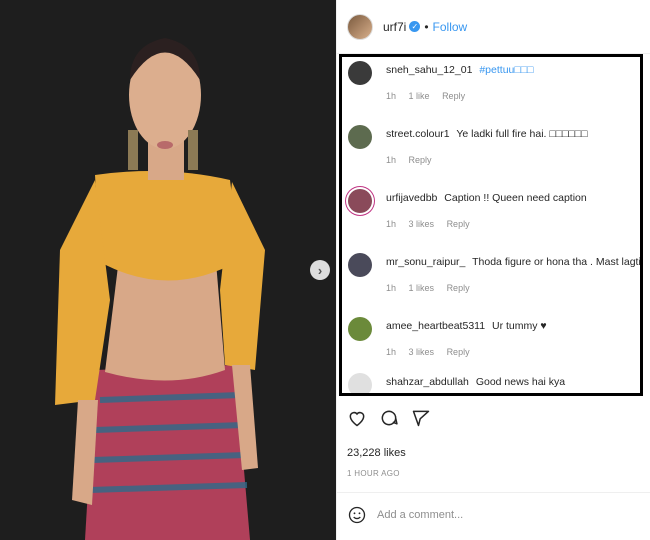 Image resolution: width=650 pixels, height=540 pixels. Describe the element at coordinates (493, 492) in the screenshot. I see `divider` at that location.